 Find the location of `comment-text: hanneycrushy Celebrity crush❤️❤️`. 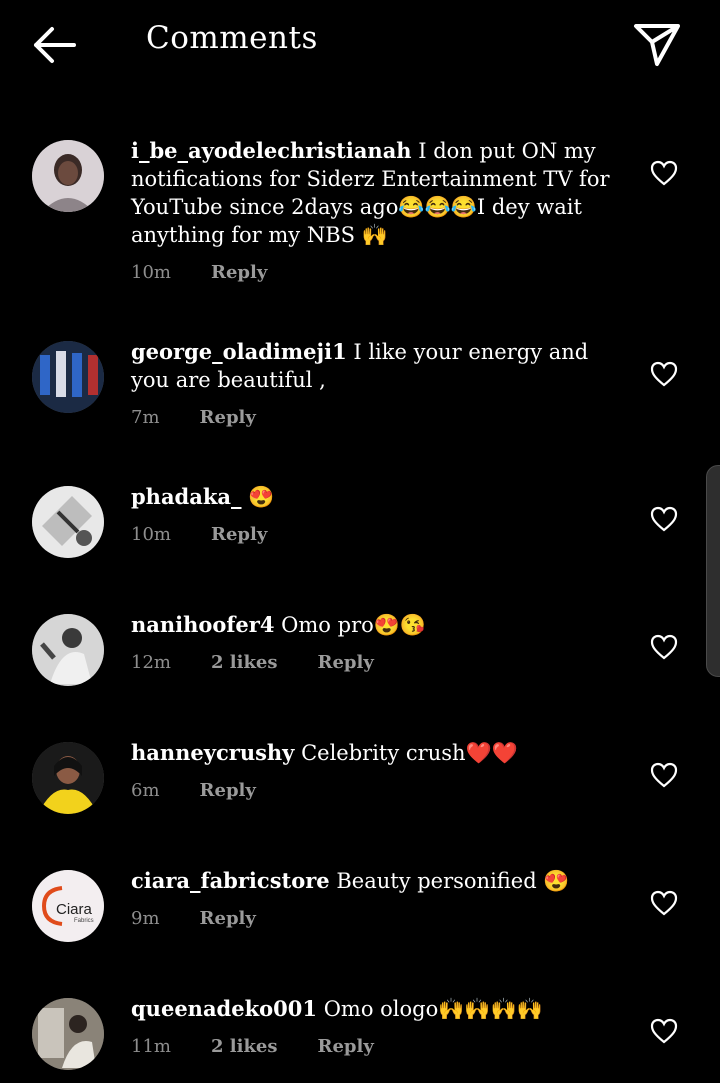

comment-text: hanneycrushy Celebrity crush❤️❤️ is located at coordinates (376, 753).